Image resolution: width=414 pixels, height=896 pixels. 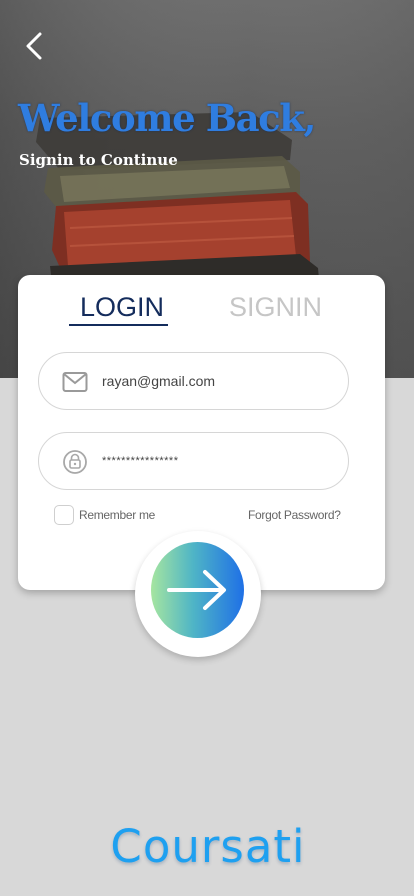 I want to click on tab-signin: SIGNIN, so click(x=275, y=307).